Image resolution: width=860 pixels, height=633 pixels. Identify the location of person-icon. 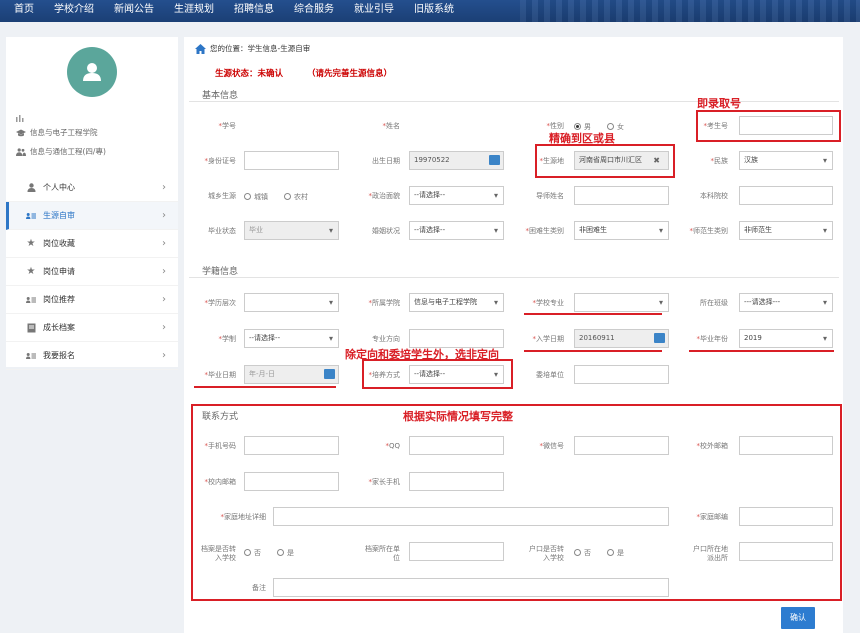
(31, 188).